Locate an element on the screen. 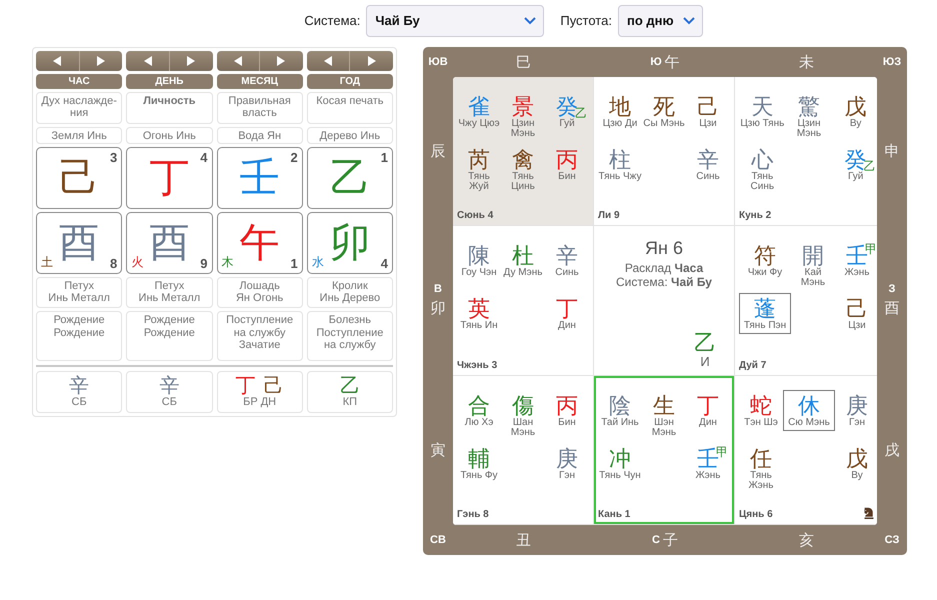 This screenshot has width=937, height=600. pillar-title: ГОД is located at coordinates (349, 81).